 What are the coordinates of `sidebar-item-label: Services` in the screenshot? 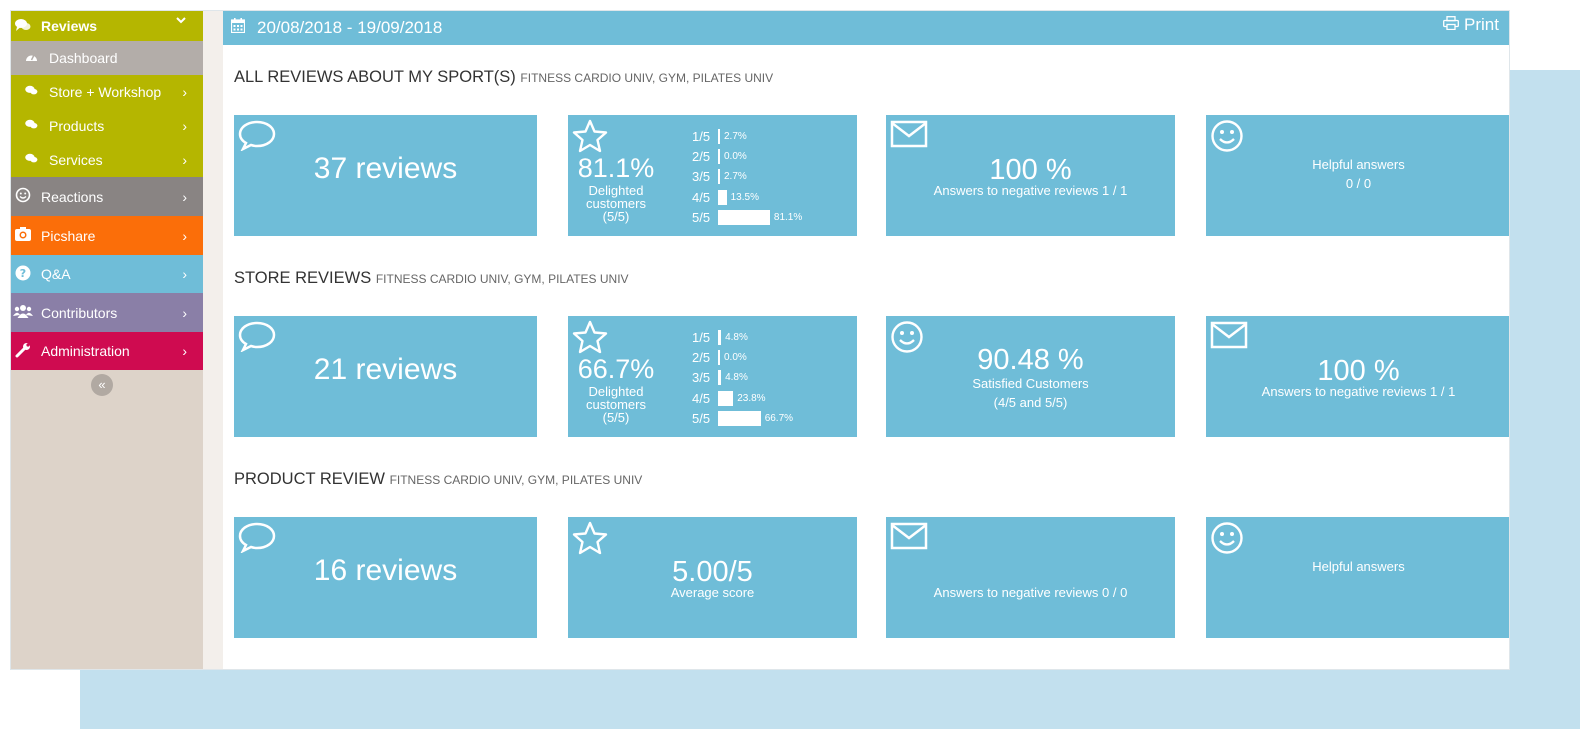 It's located at (76, 160).